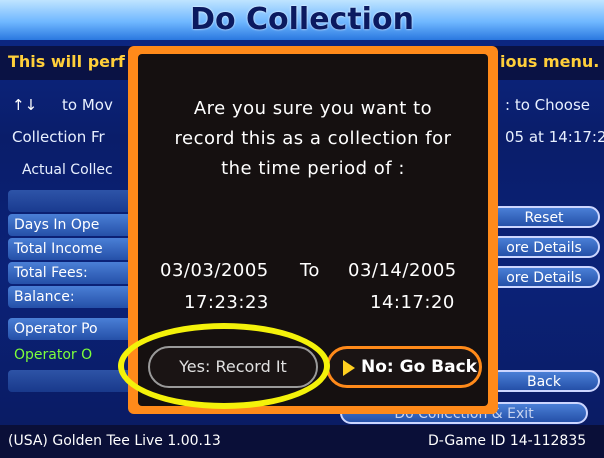 The height and width of the screenshot is (458, 604). I want to click on no-go-back-label: No: Go Back, so click(419, 367).